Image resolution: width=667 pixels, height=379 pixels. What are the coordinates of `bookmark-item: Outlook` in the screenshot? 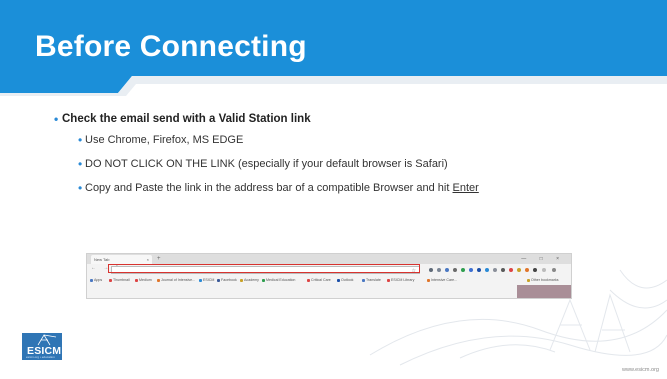 It's located at (345, 280).